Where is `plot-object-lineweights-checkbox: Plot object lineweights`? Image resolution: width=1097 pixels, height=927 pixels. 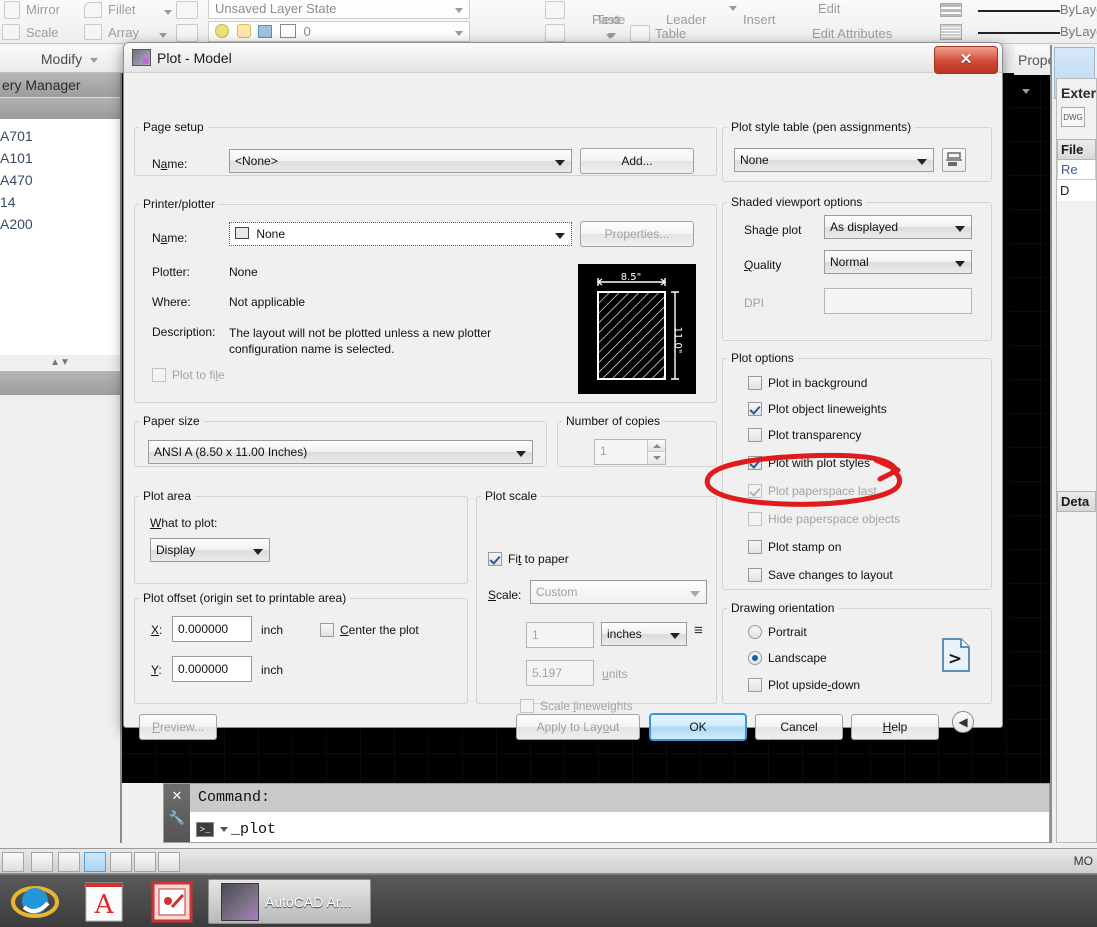 plot-object-lineweights-checkbox: Plot object lineweights is located at coordinates (817, 409).